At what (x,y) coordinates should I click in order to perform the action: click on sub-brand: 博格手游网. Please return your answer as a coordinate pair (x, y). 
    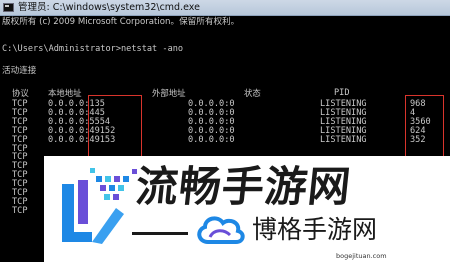
    Looking at the image, I should click on (288, 230).